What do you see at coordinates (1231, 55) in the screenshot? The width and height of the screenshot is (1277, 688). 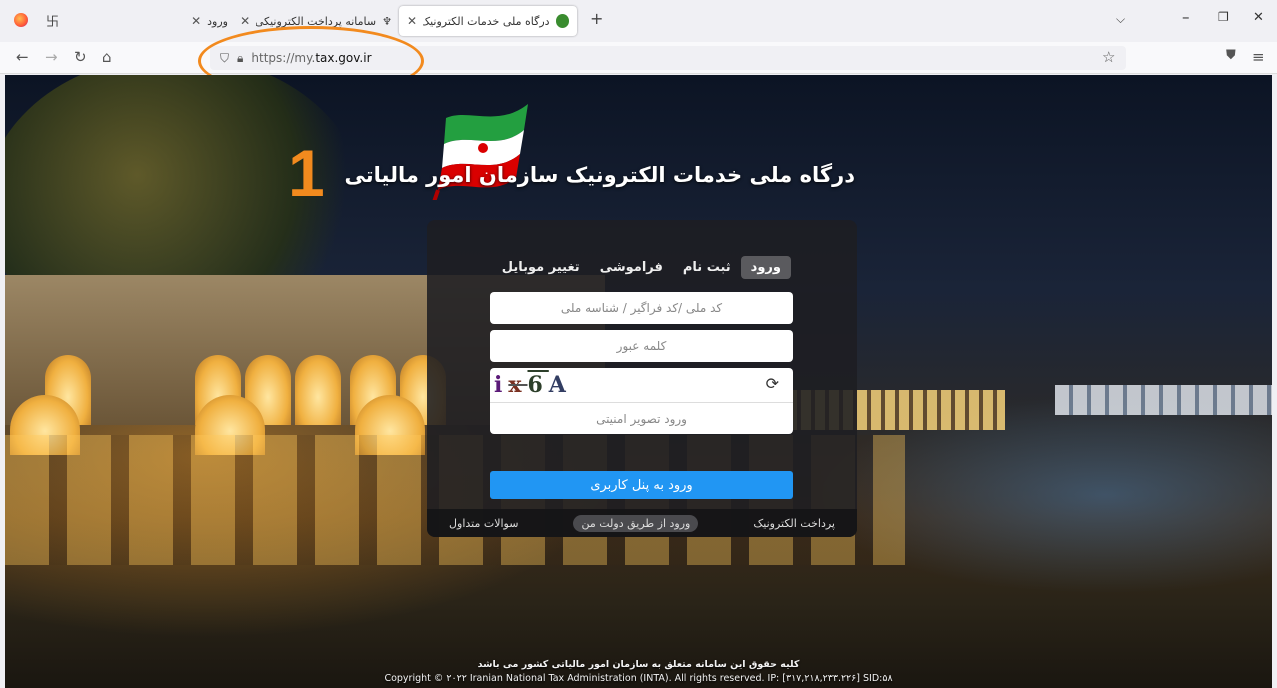 I see `pocket-icon: ⛊` at bounding box center [1231, 55].